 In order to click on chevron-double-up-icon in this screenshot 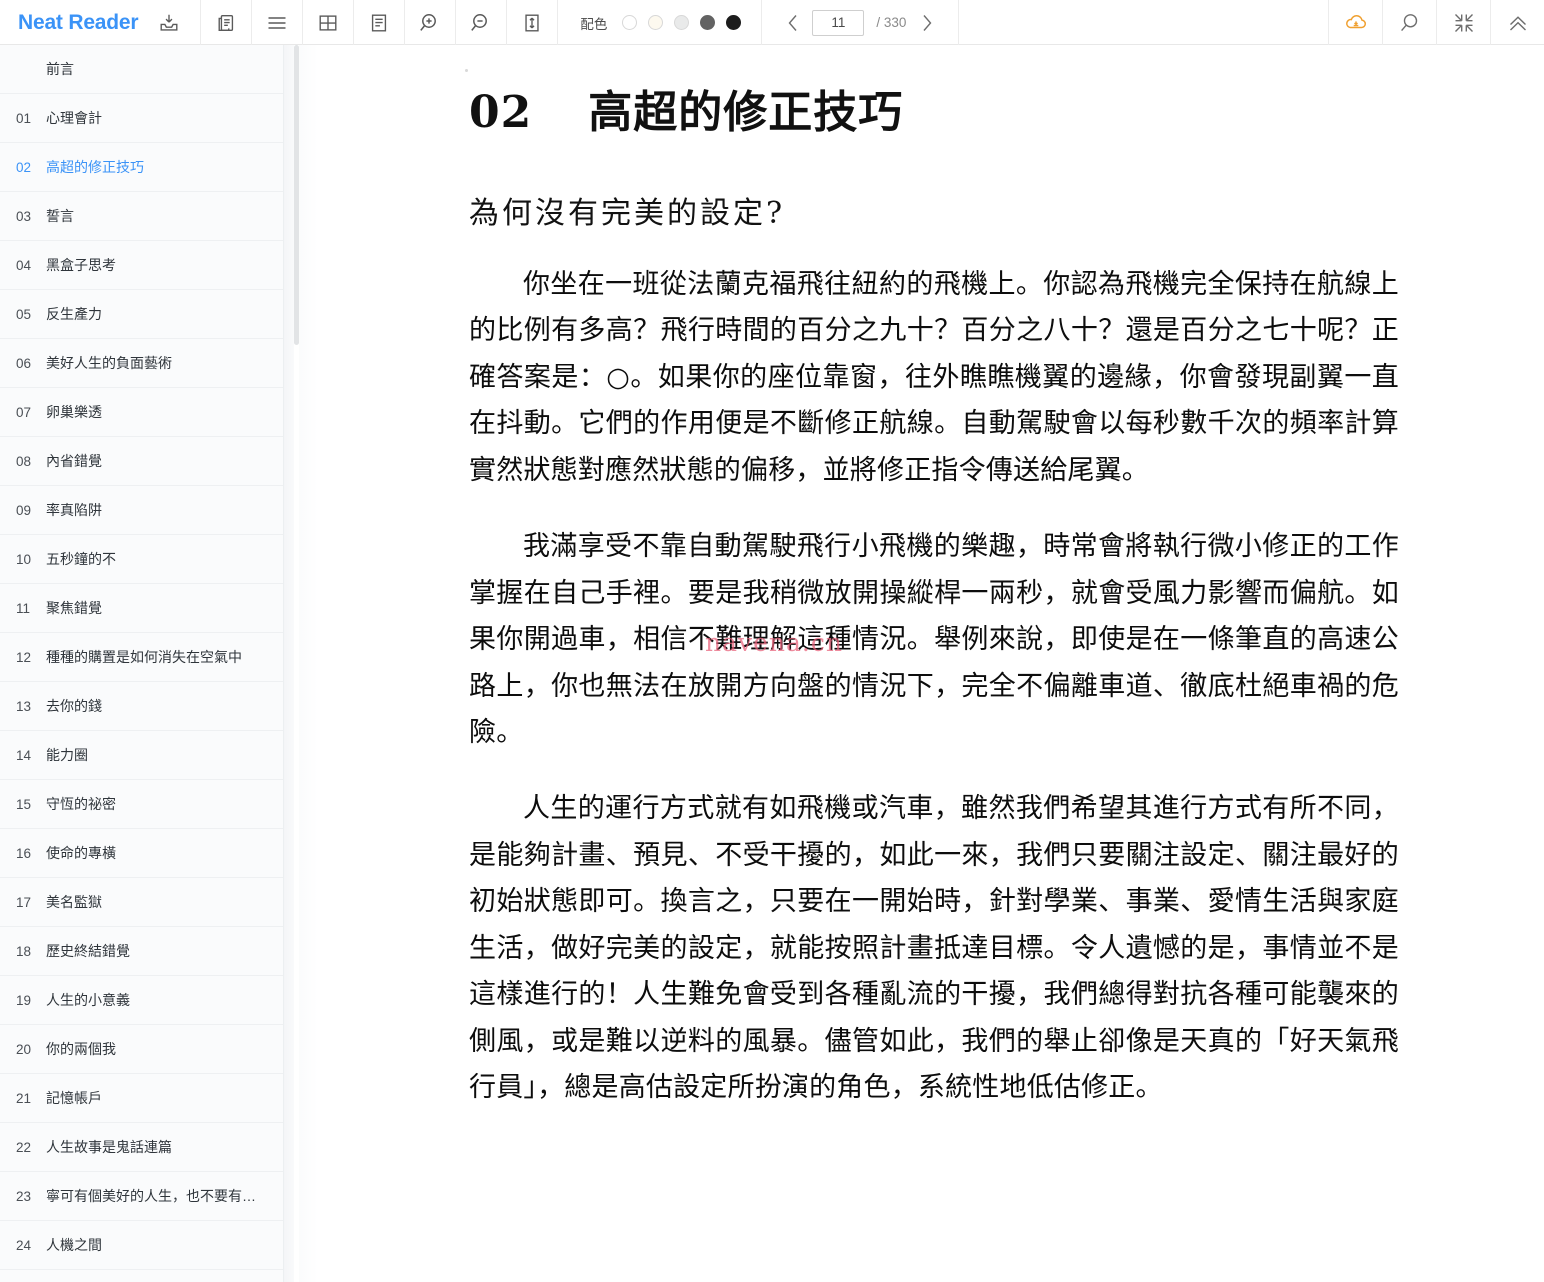, I will do `click(1517, 22)`.